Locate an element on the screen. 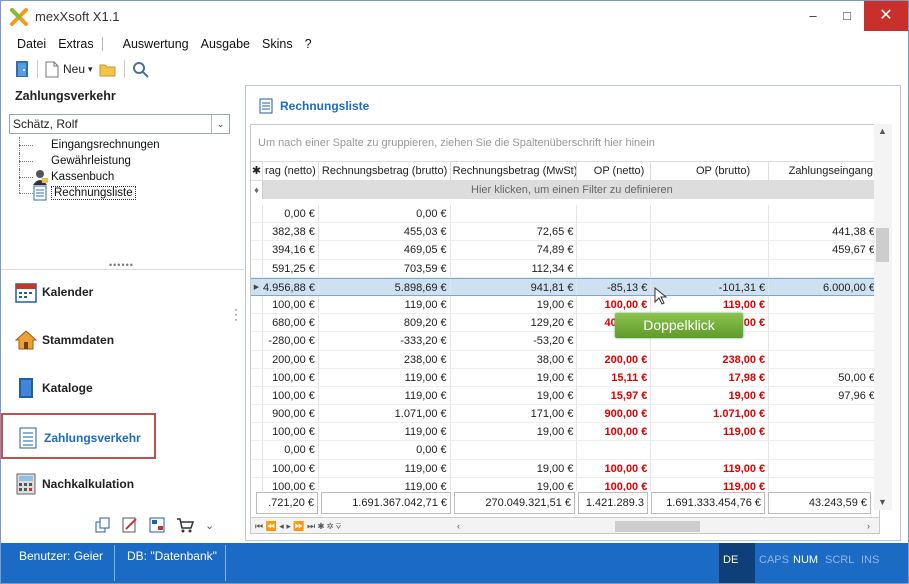 Image resolution: width=909 pixels, height=584 pixels. copy-icon is located at coordinates (103, 525).